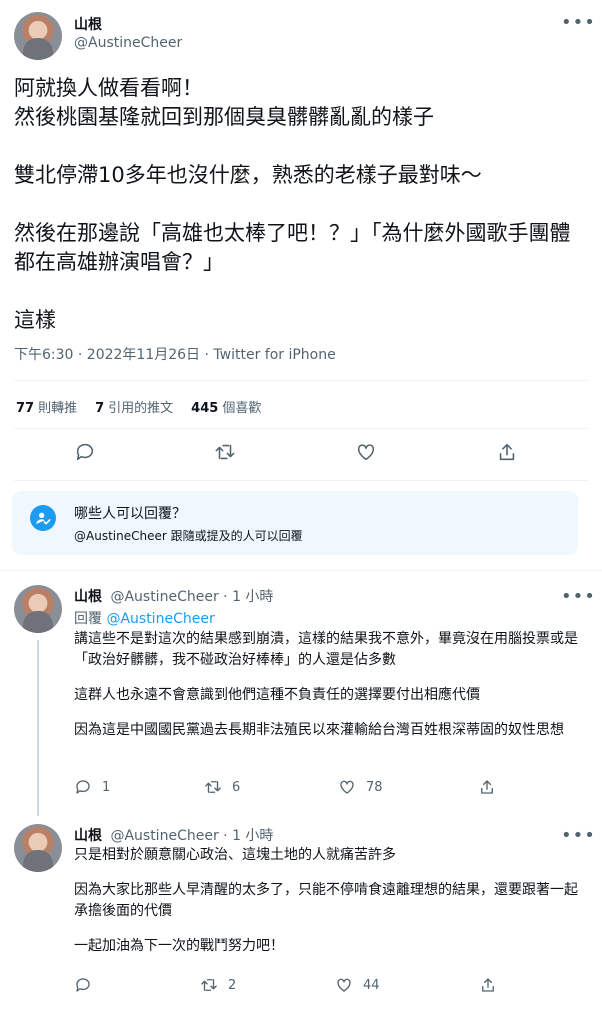  Describe the element at coordinates (301, 991) in the screenshot. I see `reply-action-bar: 2 44` at that location.